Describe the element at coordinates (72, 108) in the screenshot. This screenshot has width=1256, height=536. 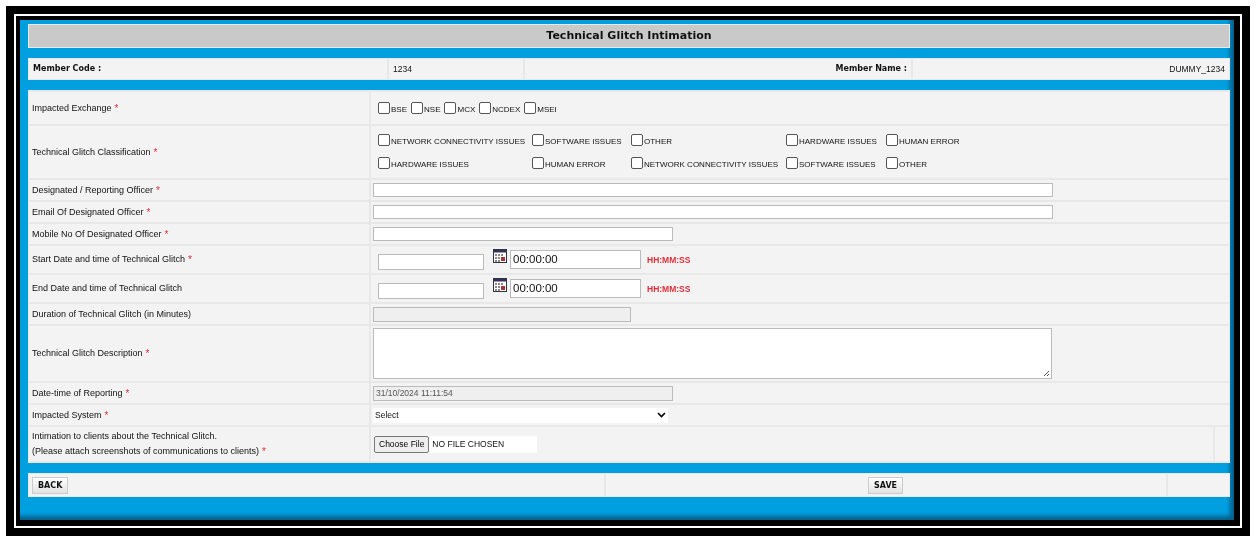
I see `field-label: Impacted Exchange` at that location.